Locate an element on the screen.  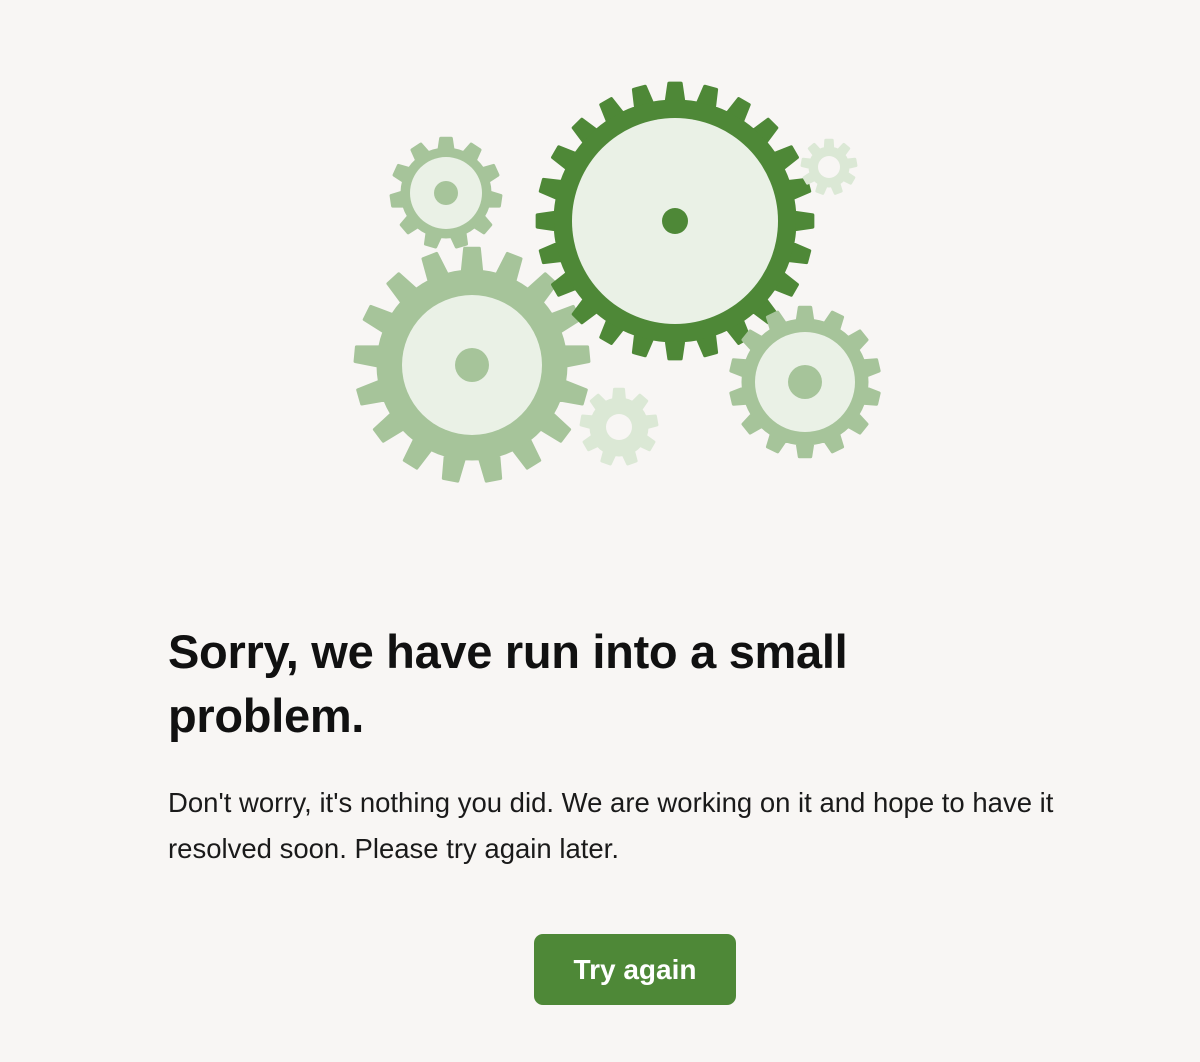
tiny-top-right-gear-icon is located at coordinates (829, 166).